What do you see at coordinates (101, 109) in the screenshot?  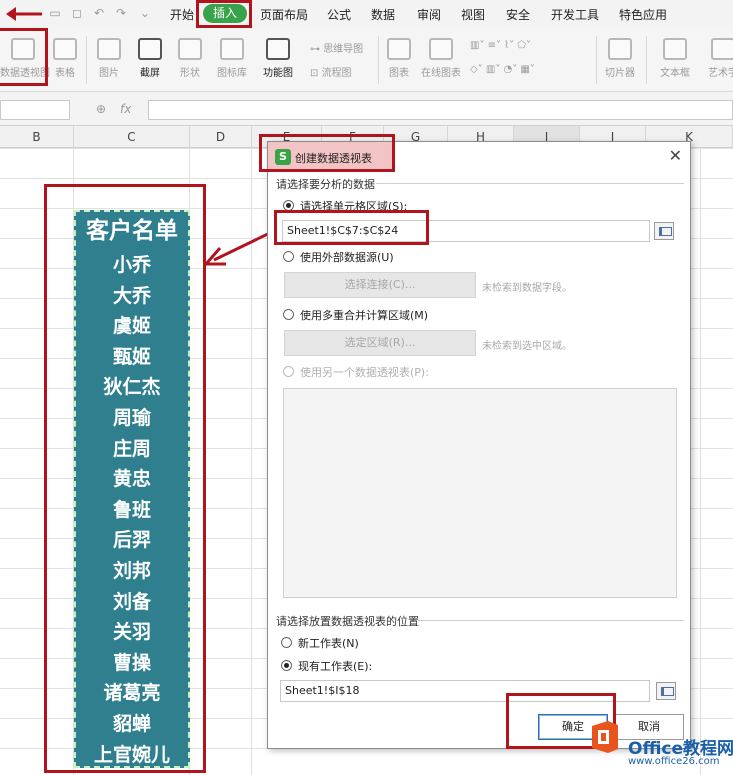 I see `zoom-icon: ⊕` at bounding box center [101, 109].